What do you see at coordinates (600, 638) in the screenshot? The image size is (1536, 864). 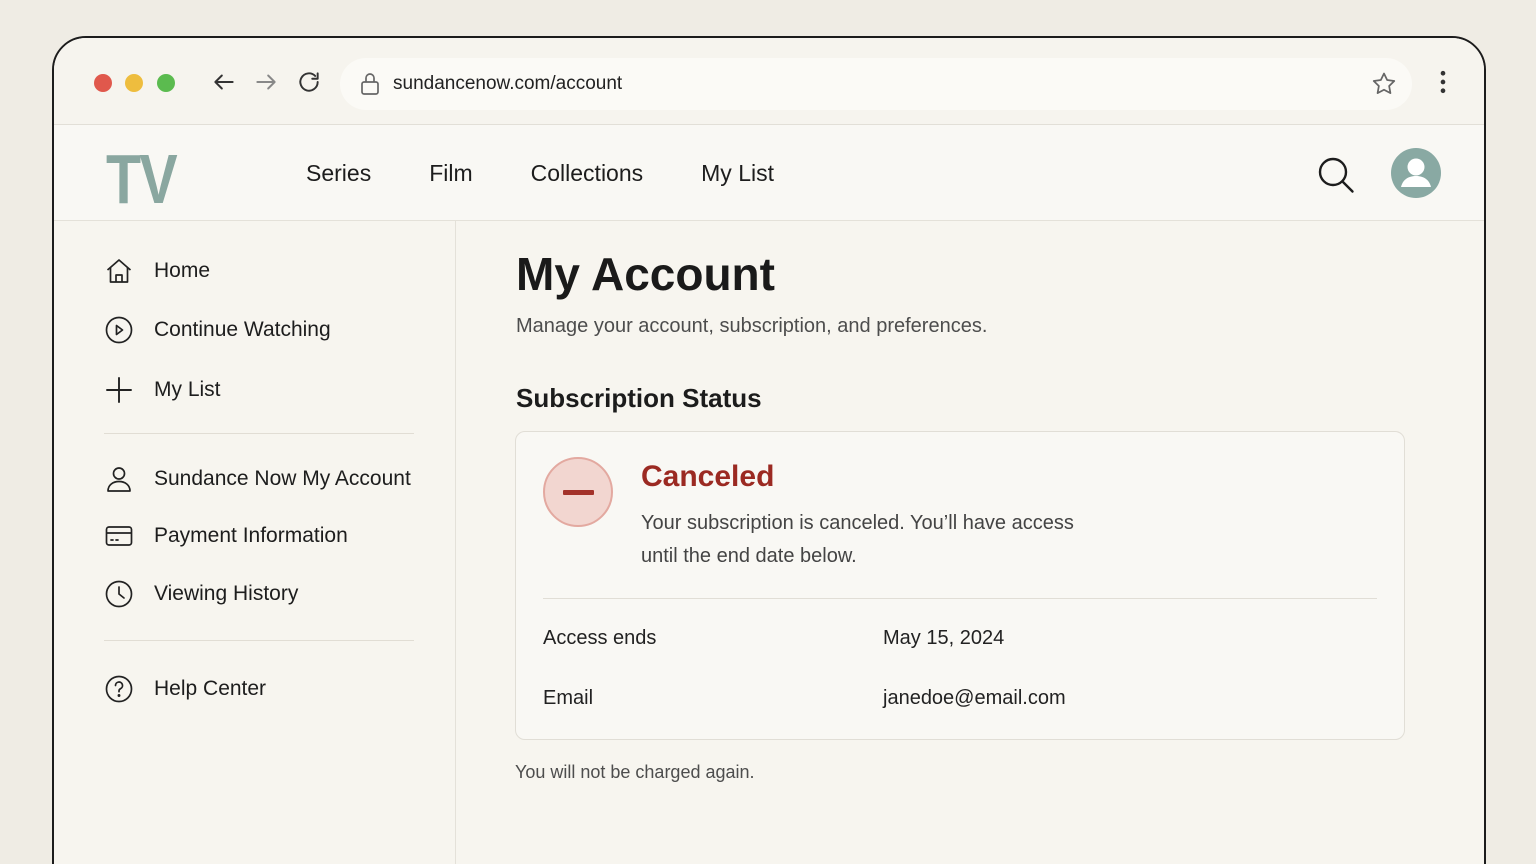 I see `access-ends-label: Access ends` at bounding box center [600, 638].